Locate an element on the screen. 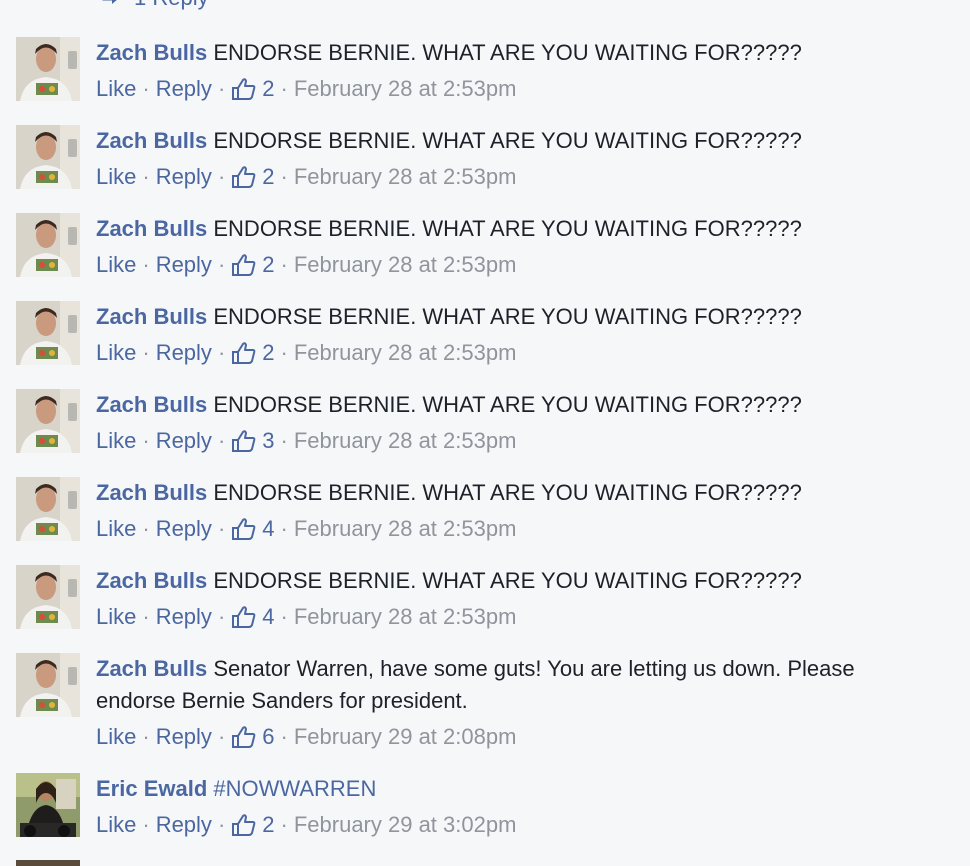  timestamp: February 29 at 3:02pm is located at coordinates (405, 825).